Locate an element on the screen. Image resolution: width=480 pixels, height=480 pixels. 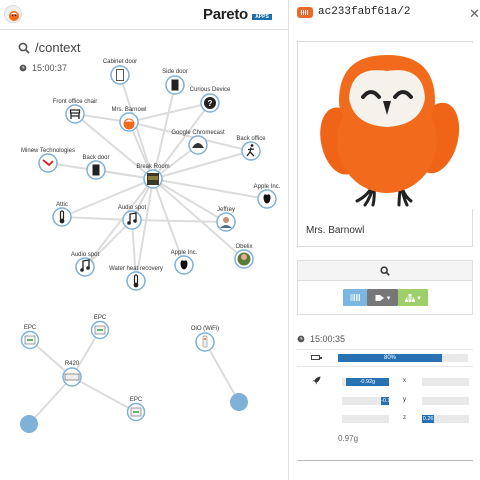
accel-x-bar: -0.92g is located at coordinates (365, 382).